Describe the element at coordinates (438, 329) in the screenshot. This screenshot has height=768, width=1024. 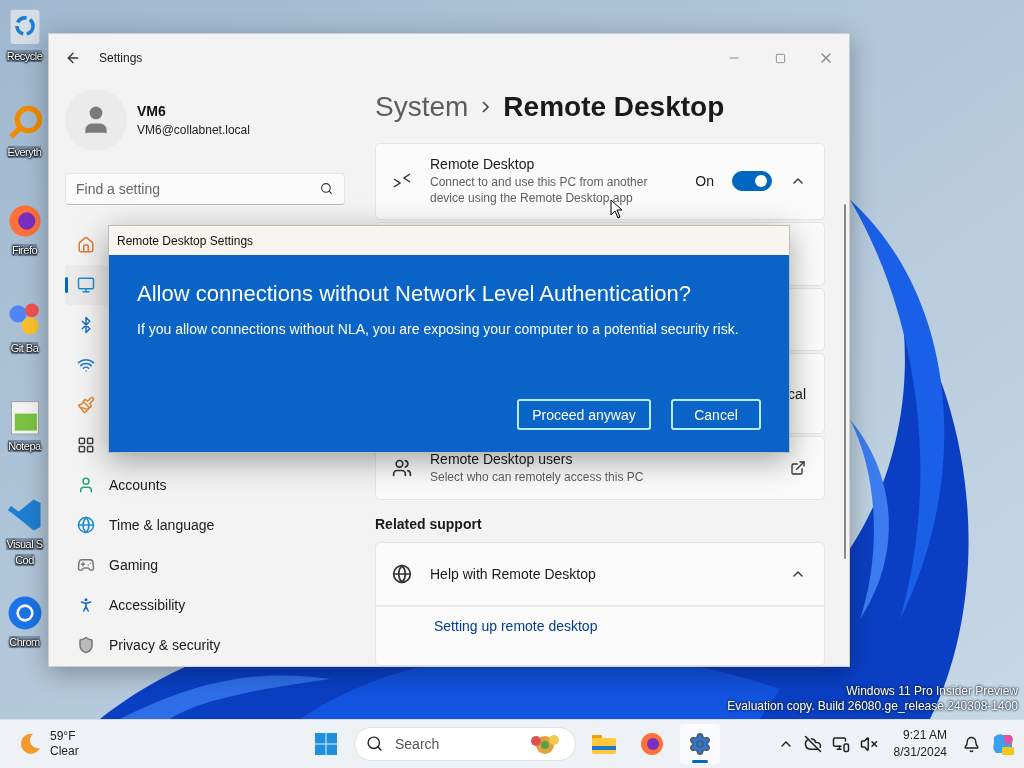
I see `dialog-message: If you allow connections without NLA, you are exposing your computer to a potential security risk.` at that location.